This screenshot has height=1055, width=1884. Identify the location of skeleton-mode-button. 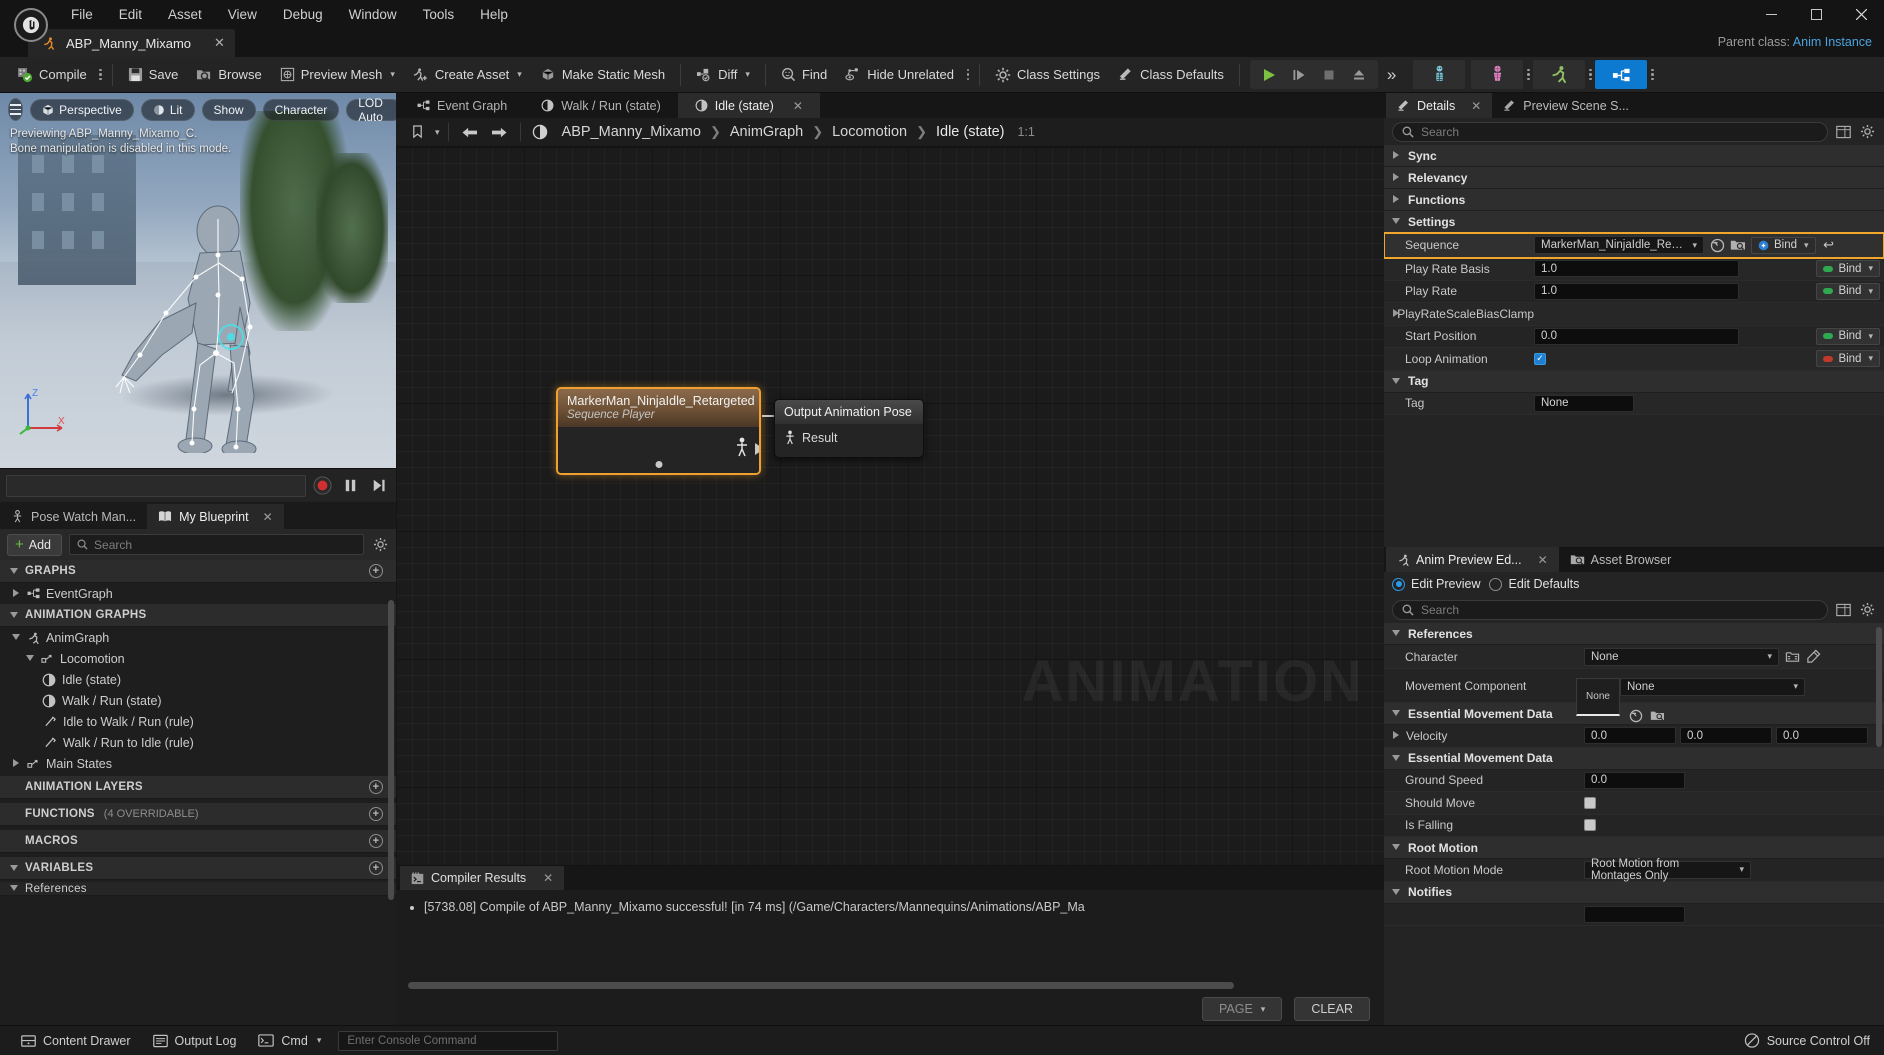
(1439, 74).